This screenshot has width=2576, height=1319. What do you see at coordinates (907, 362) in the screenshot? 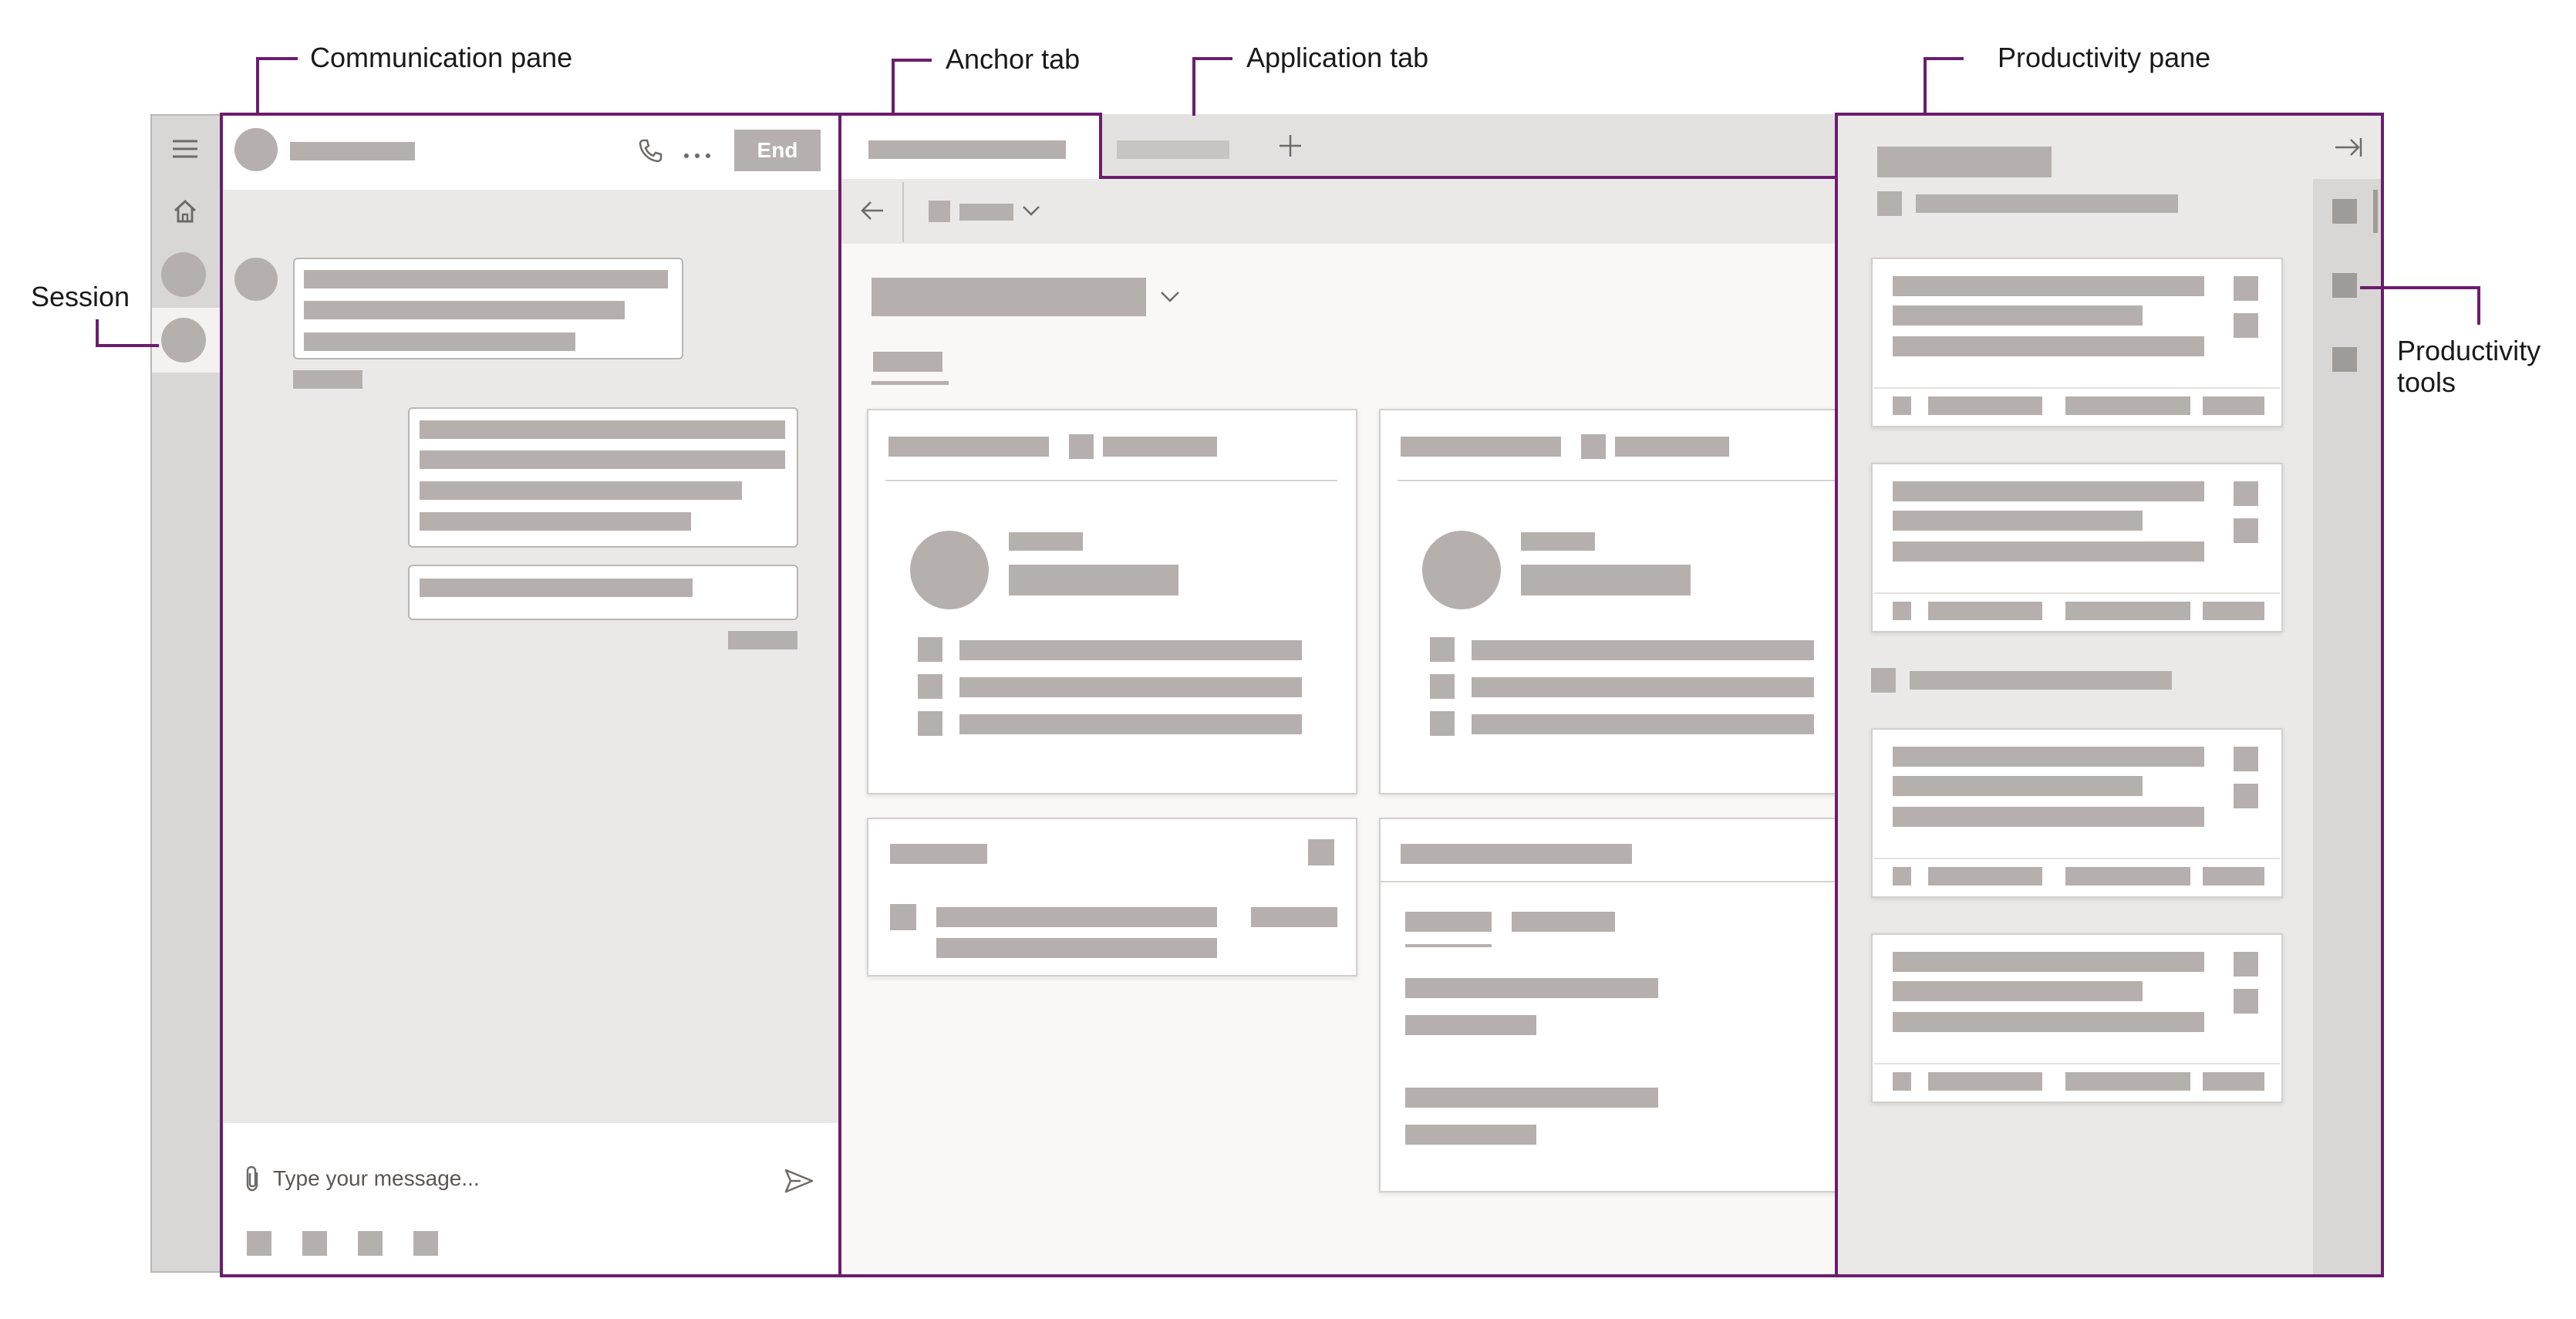
I see `section-tab-placeholder` at bounding box center [907, 362].